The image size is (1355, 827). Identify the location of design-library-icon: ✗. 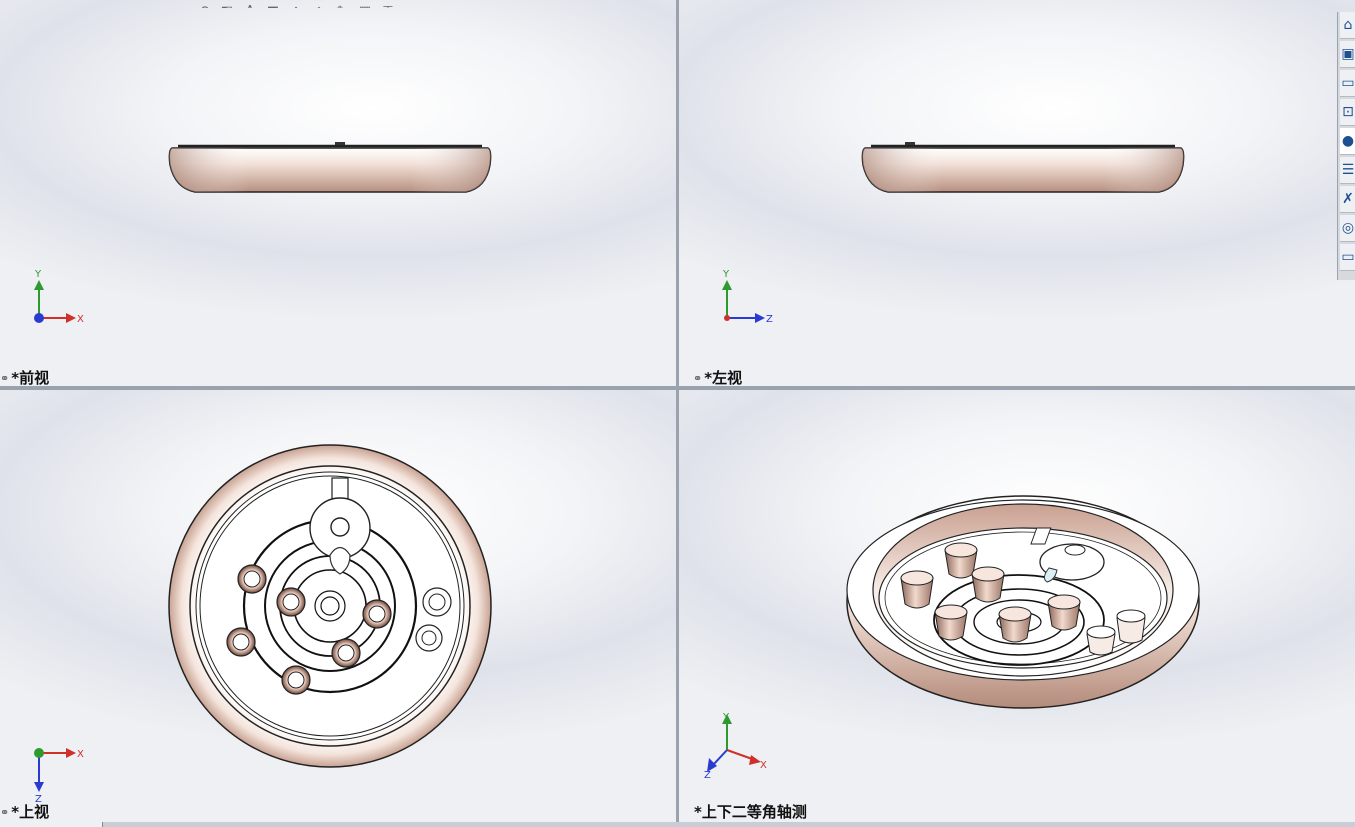
(1347, 199).